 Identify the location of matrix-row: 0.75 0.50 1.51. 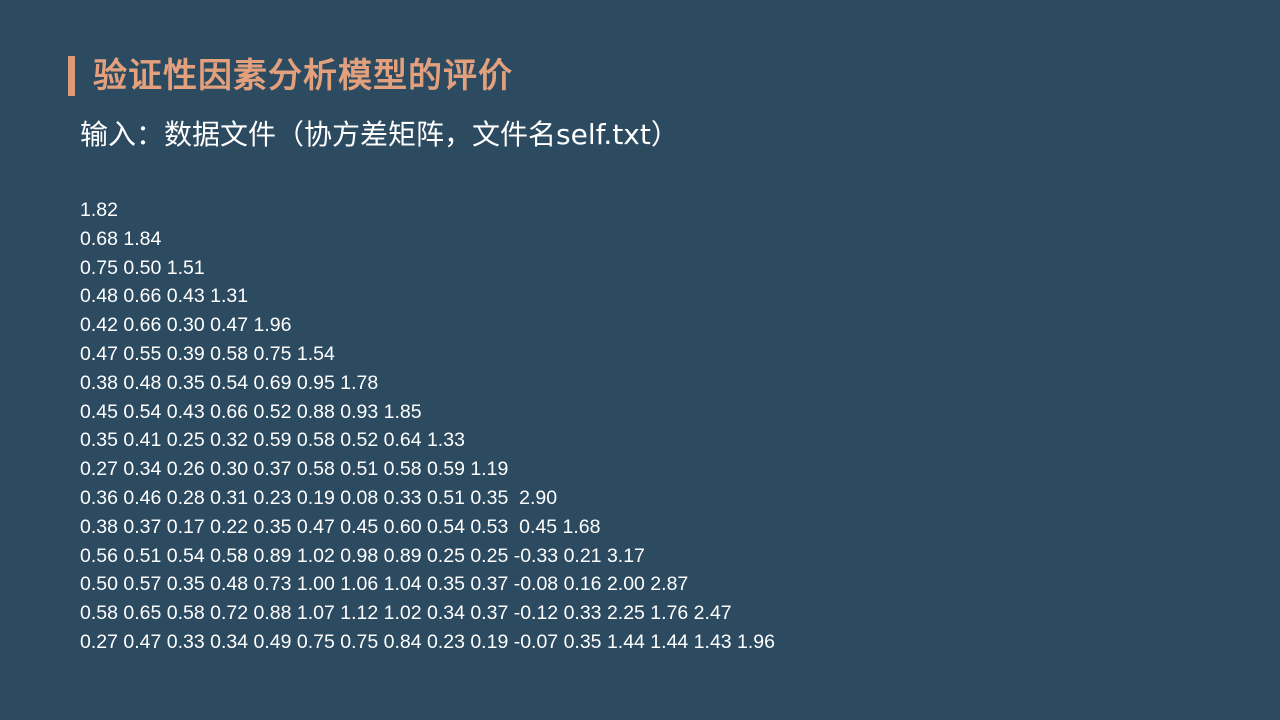
(142, 267).